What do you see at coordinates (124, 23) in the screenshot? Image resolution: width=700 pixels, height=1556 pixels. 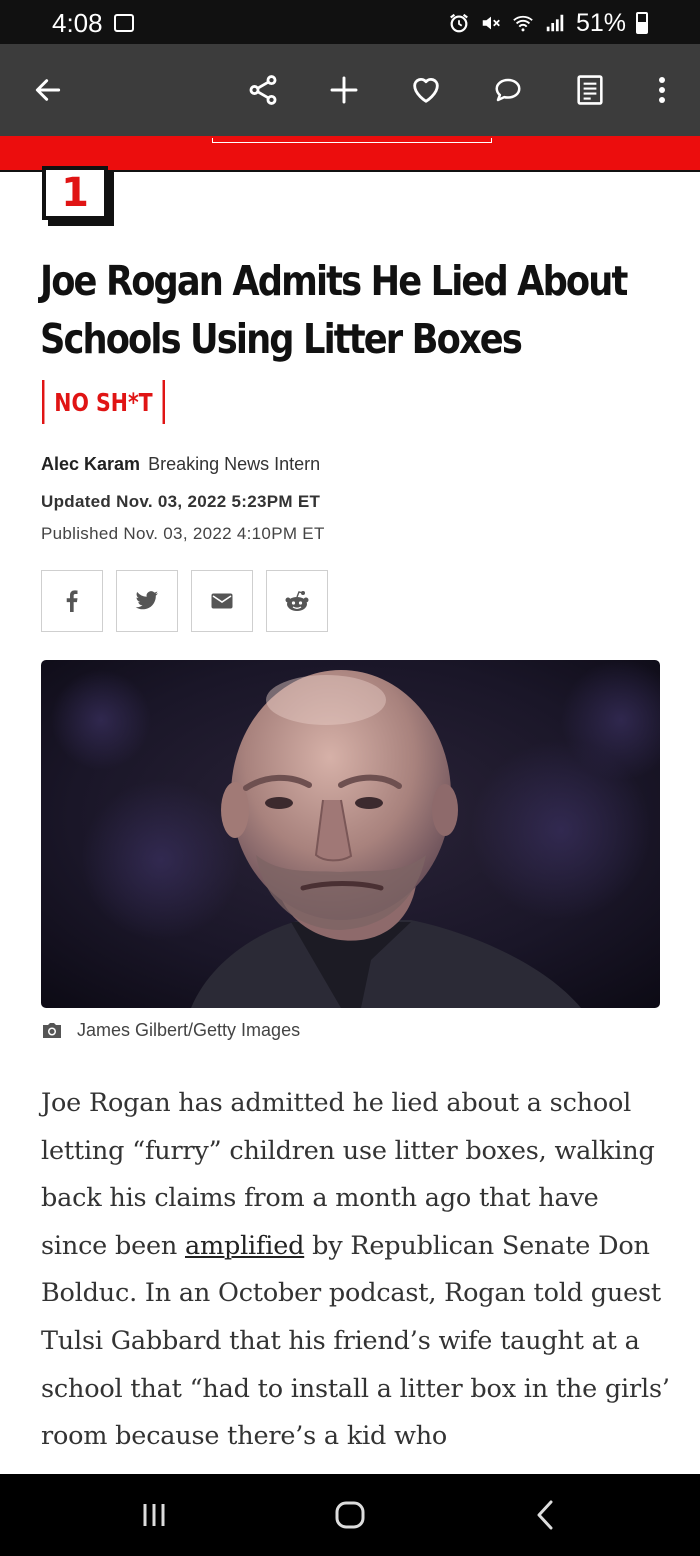 I see `image-icon` at bounding box center [124, 23].